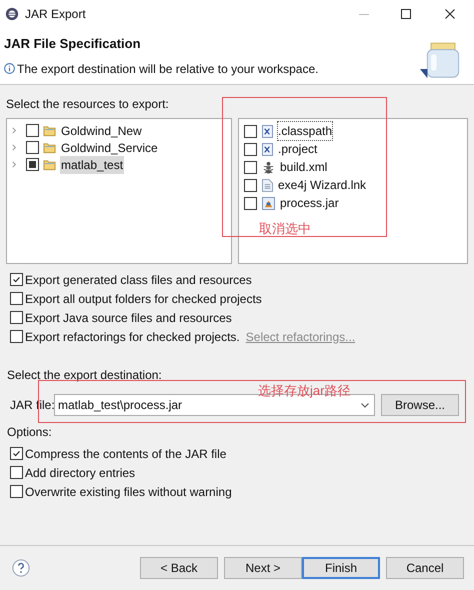 This screenshot has height=590, width=474. Describe the element at coordinates (179, 568) in the screenshot. I see `dialog-button: < Back` at that location.